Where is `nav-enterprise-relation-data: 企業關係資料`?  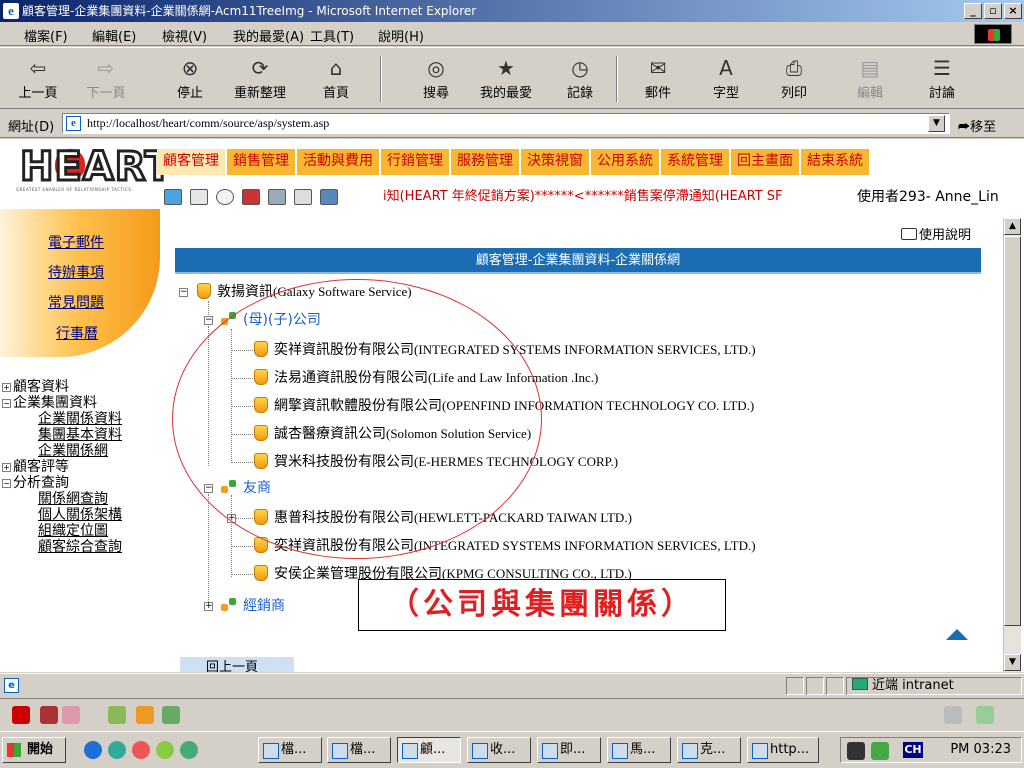
nav-enterprise-relation-data: 企業關係資料 is located at coordinates (80, 419).